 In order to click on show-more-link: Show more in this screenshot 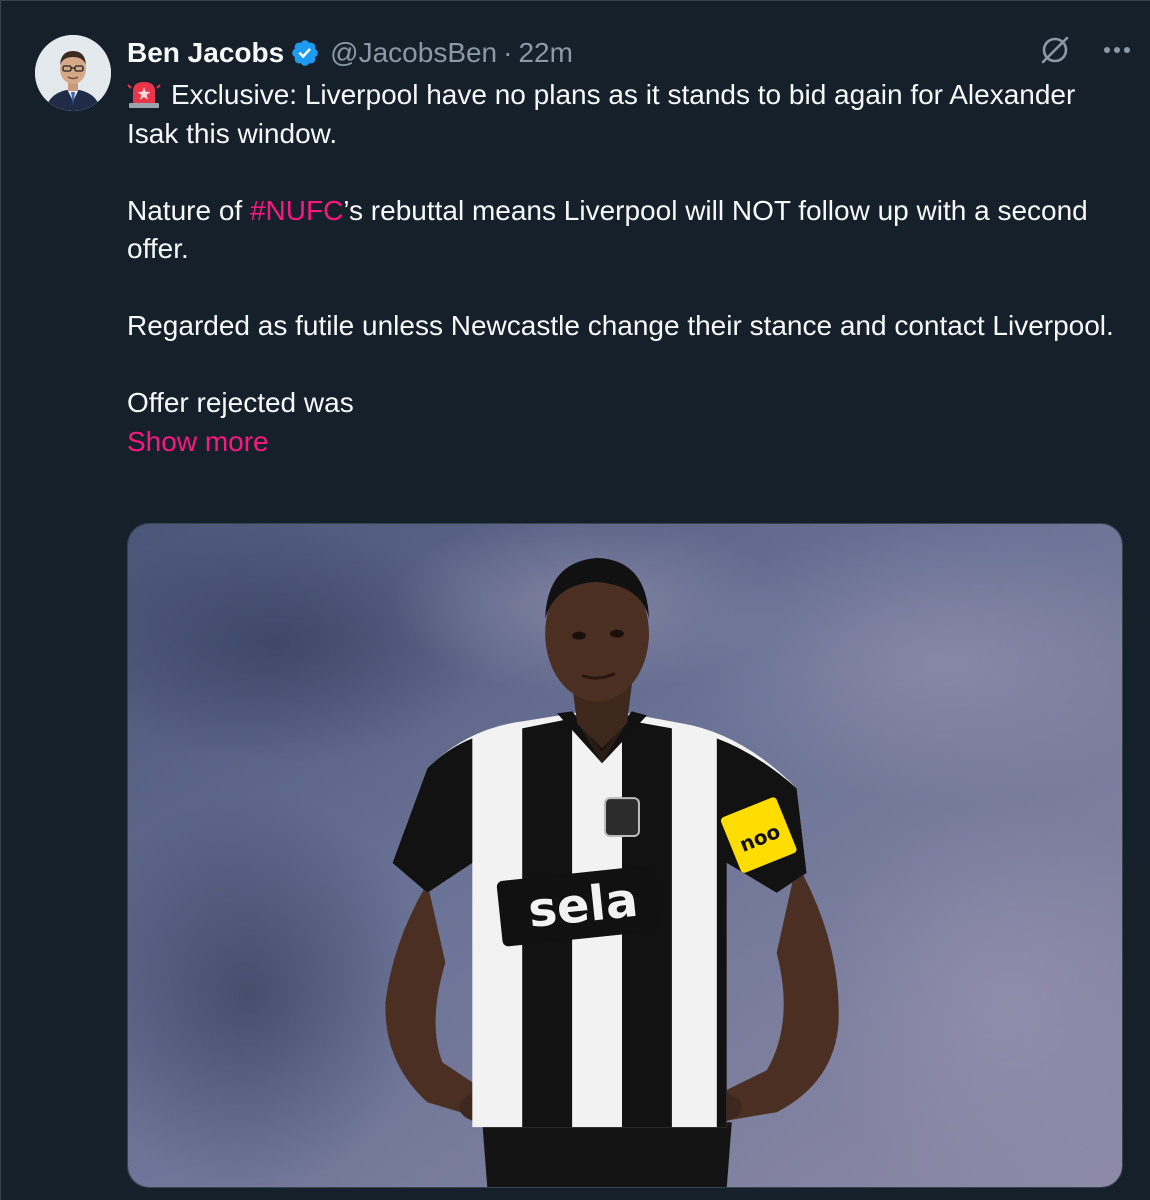, I will do `click(629, 442)`.